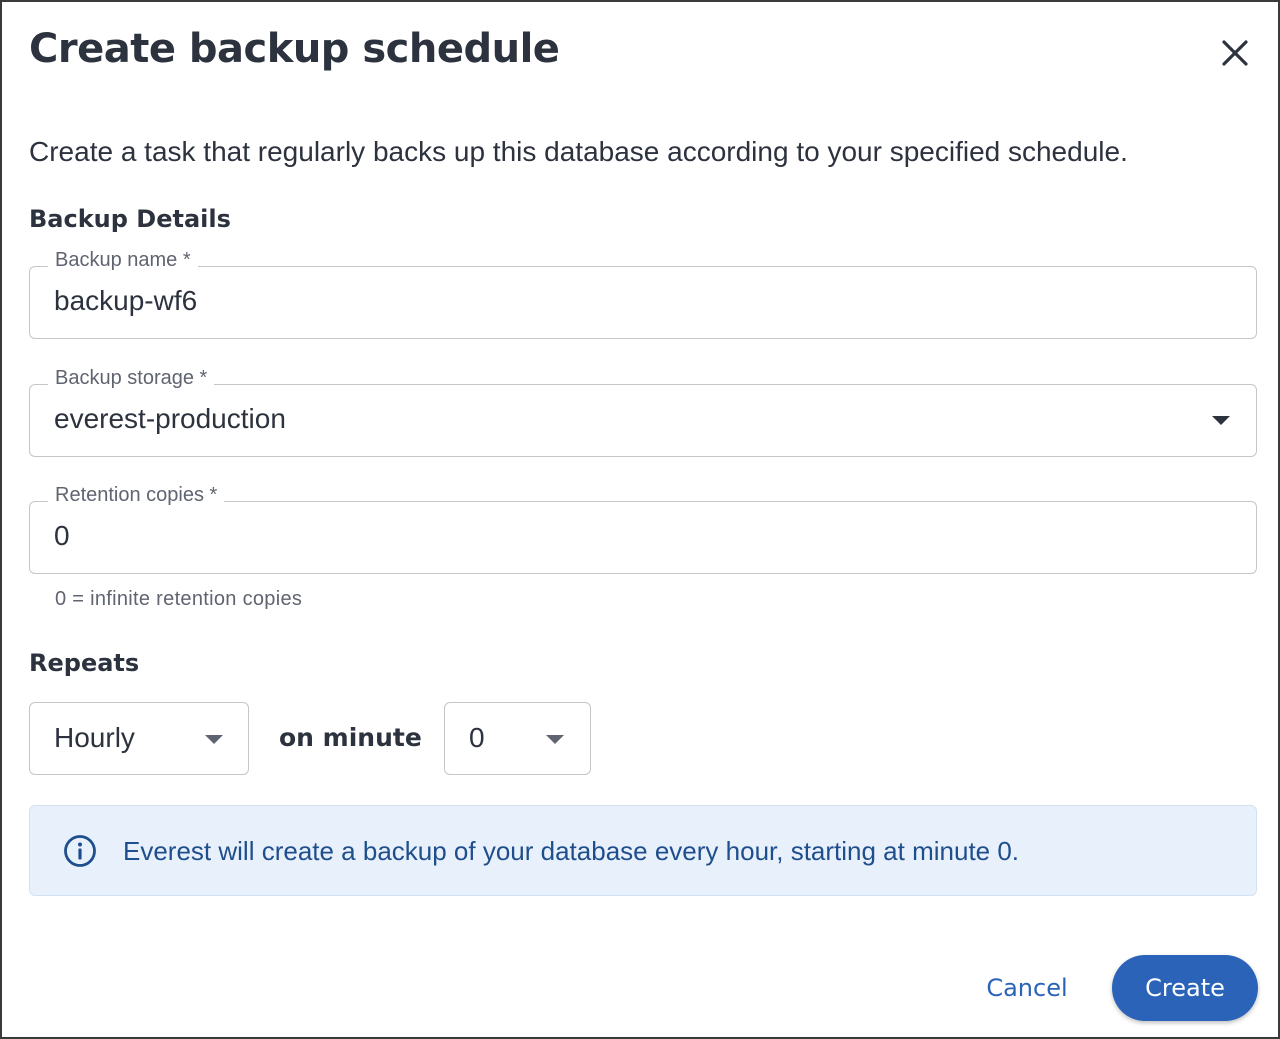 The image size is (1280, 1039). Describe the element at coordinates (131, 378) in the screenshot. I see `backup-storage-label: Backup storage *` at that location.